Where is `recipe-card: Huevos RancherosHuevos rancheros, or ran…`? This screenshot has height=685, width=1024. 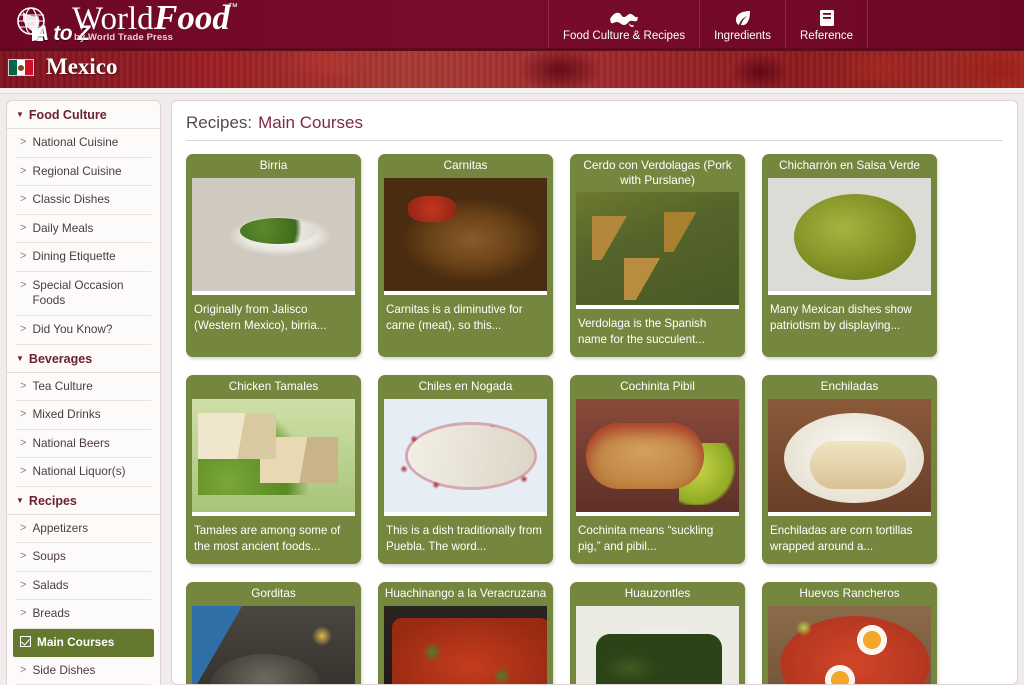 recipe-card: Huevos RancherosHuevos rancheros, or ran… is located at coordinates (849, 633).